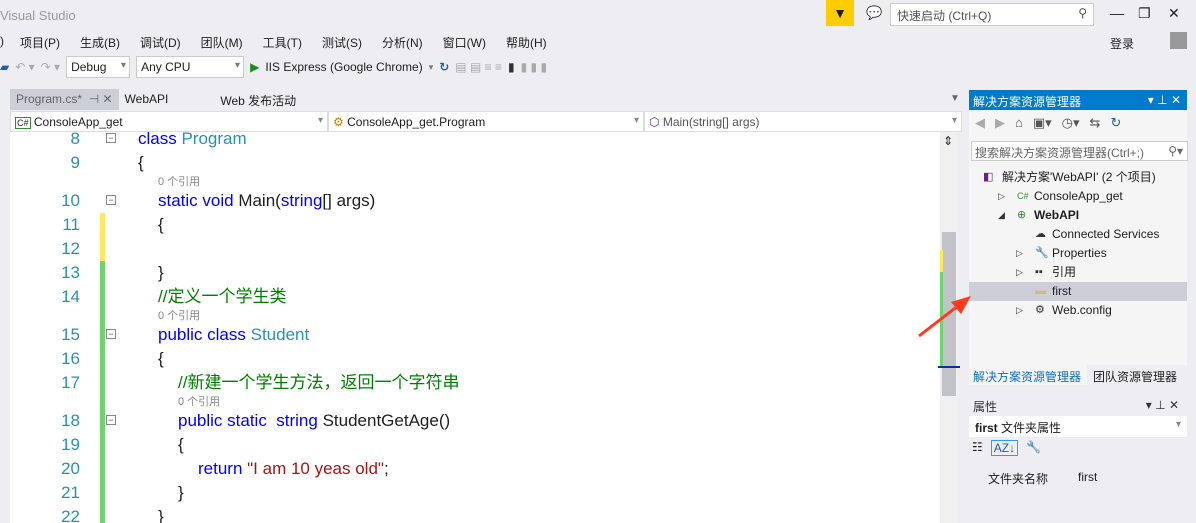 The height and width of the screenshot is (523, 1196). I want to click on properties-title: 属性, so click(985, 407).